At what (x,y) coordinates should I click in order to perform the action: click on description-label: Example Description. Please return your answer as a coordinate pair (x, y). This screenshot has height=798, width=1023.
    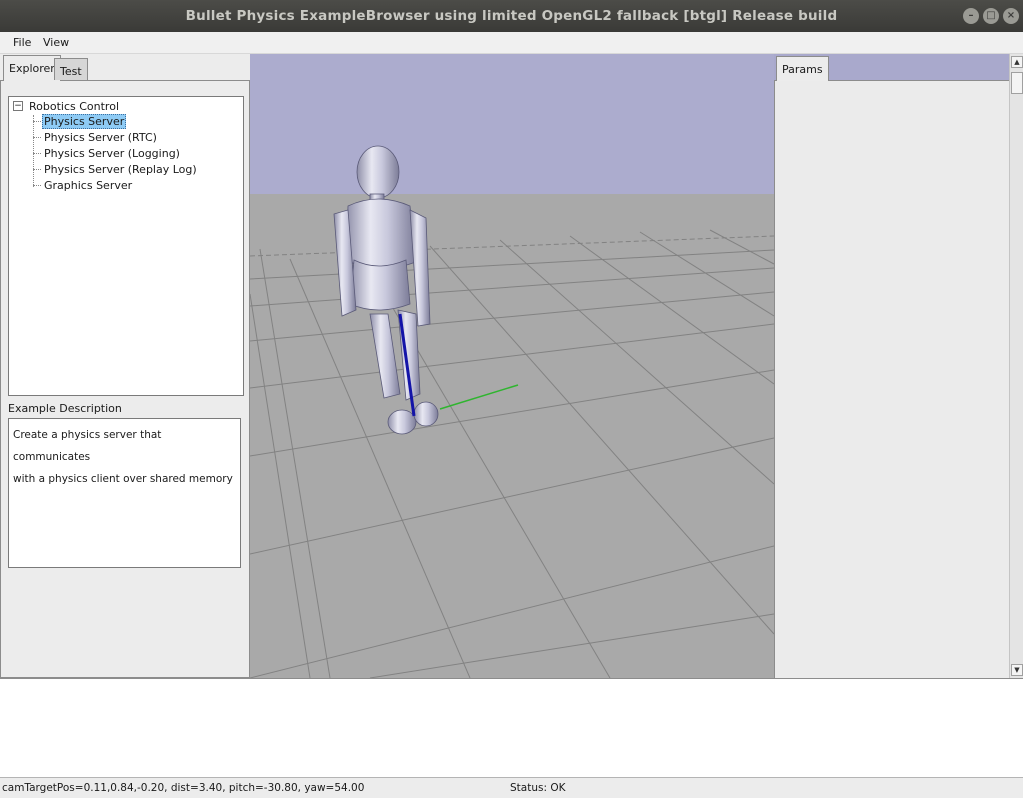
    Looking at the image, I should click on (65, 408).